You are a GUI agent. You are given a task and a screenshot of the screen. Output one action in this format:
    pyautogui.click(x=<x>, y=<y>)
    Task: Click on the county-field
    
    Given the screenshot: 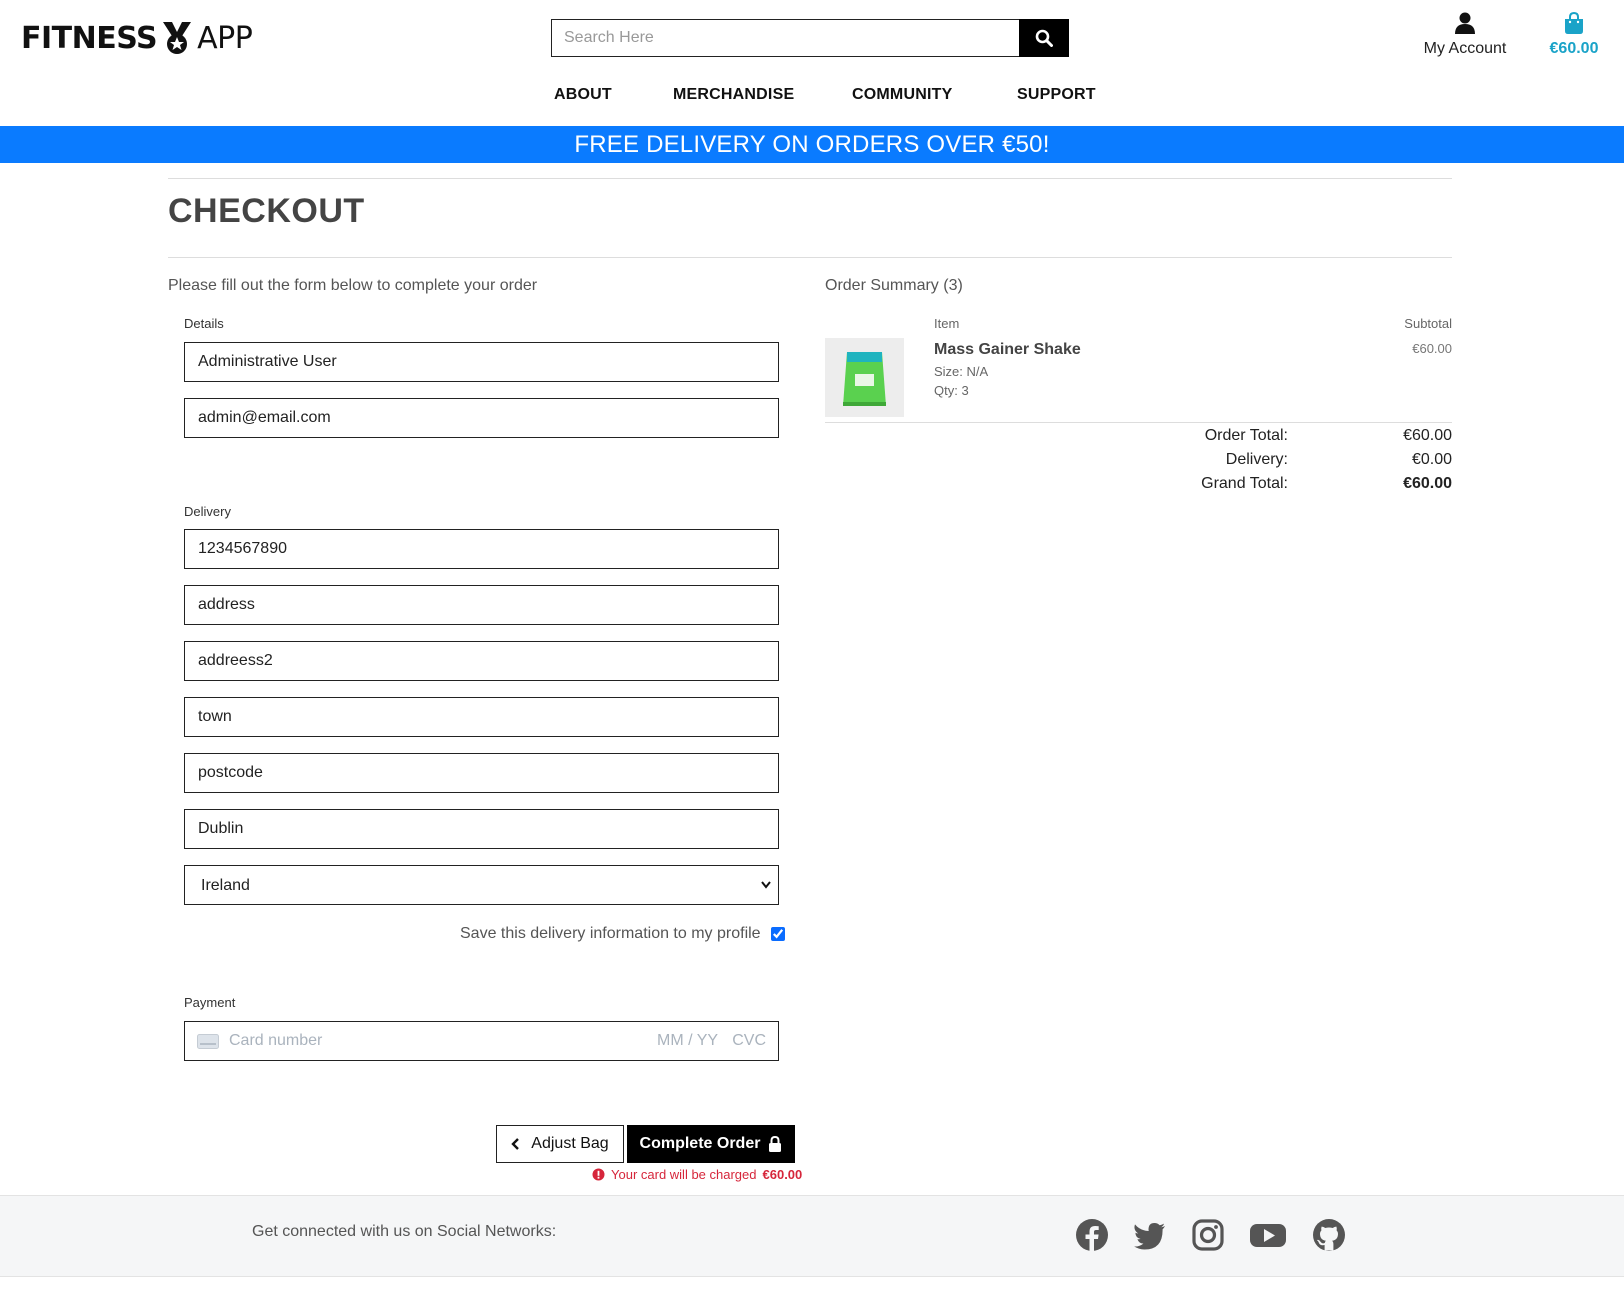 What is the action you would take?
    pyautogui.click(x=481, y=829)
    